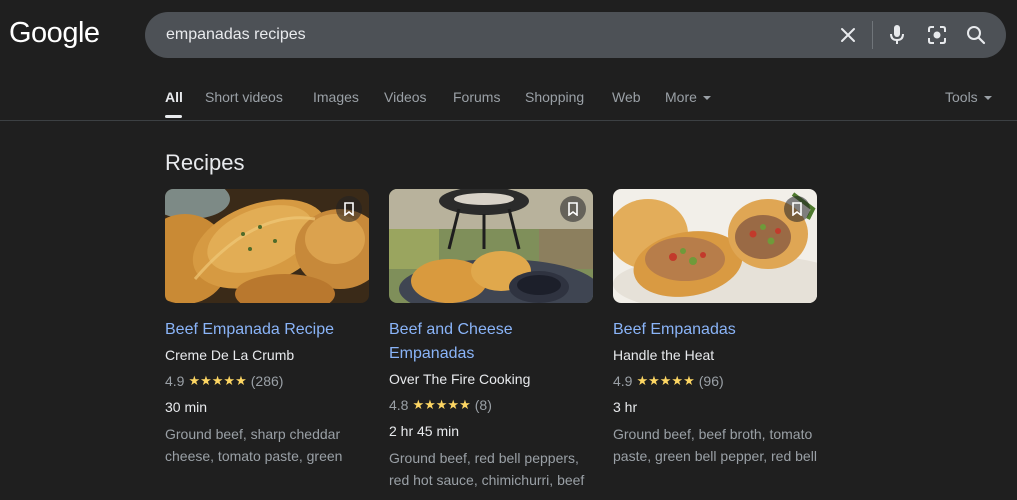  Describe the element at coordinates (508, 120) in the screenshot. I see `tabs-divider` at that location.